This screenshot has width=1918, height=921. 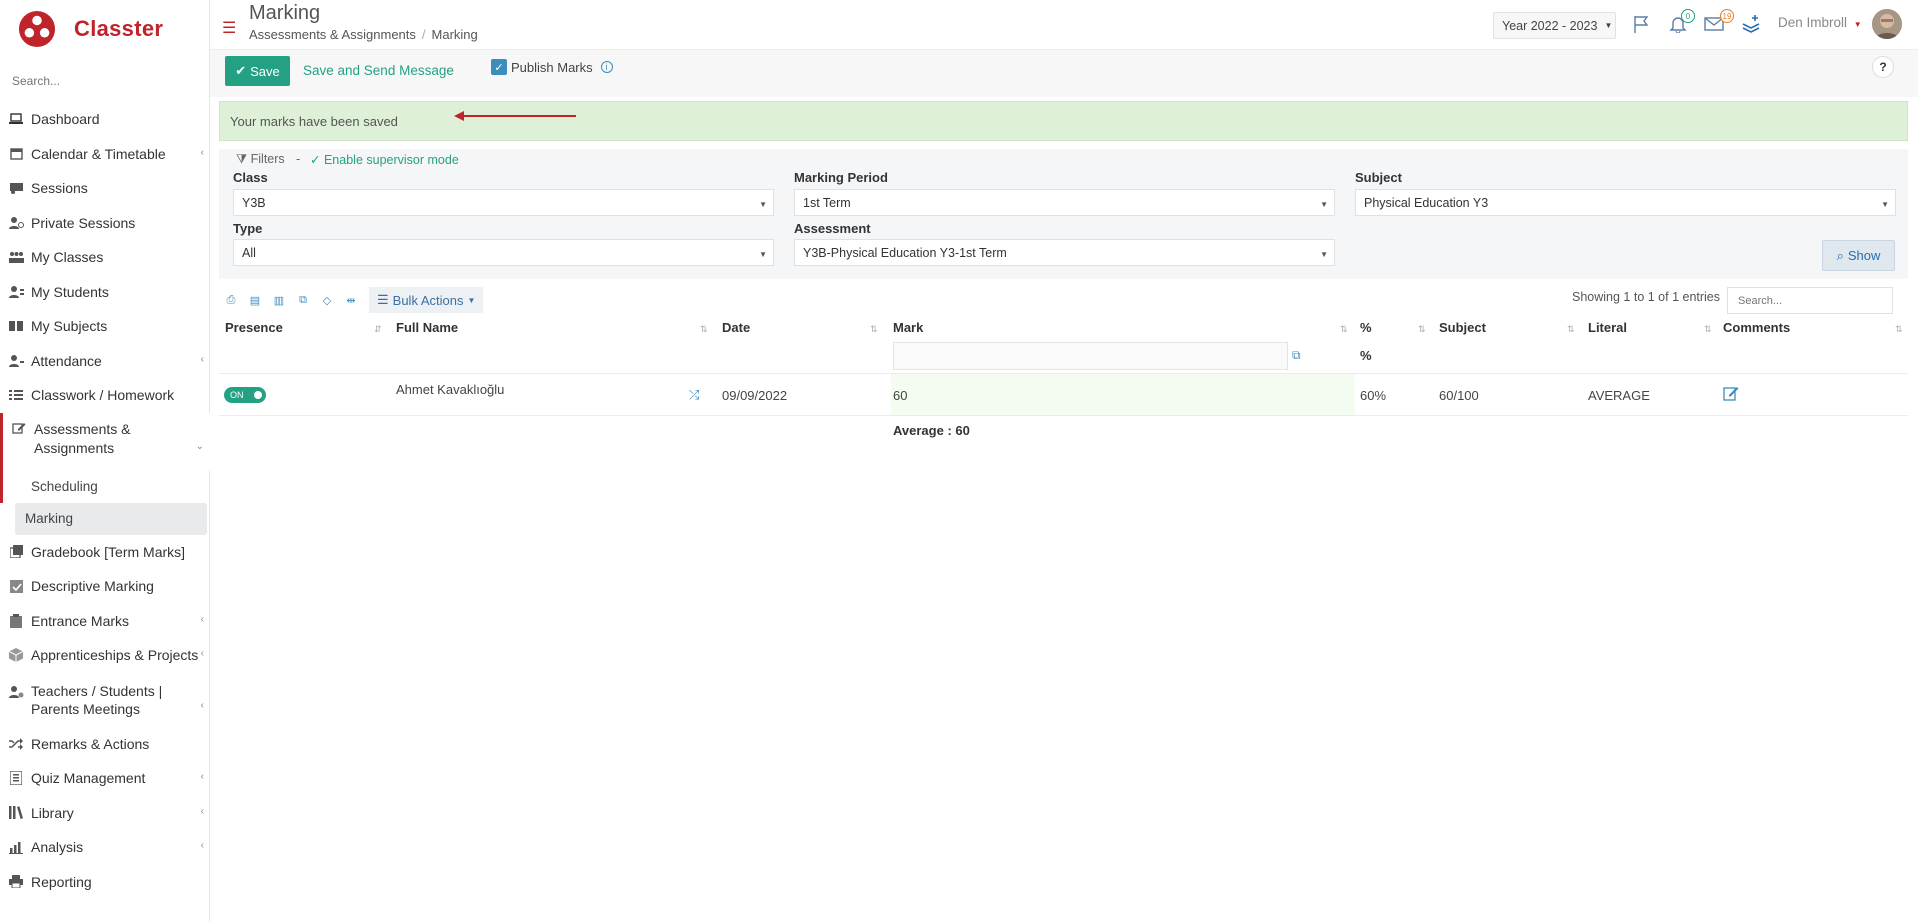 I want to click on bulk-mark-input, so click(x=1090, y=356).